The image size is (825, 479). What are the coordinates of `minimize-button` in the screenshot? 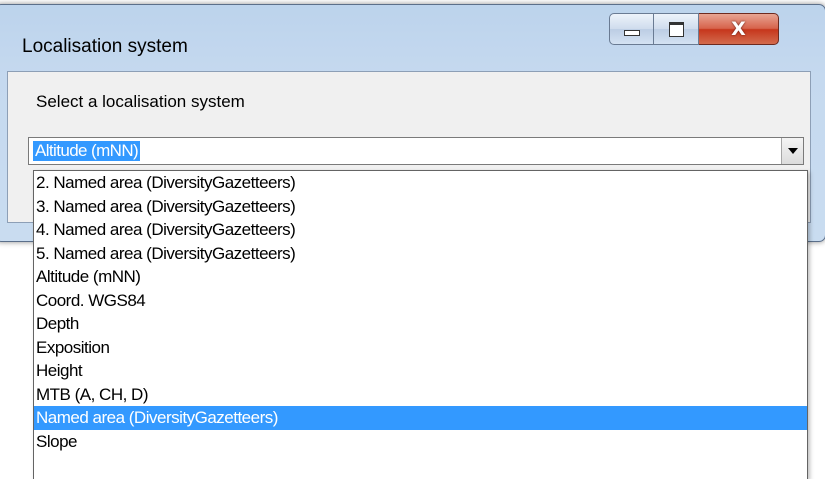 It's located at (631, 29).